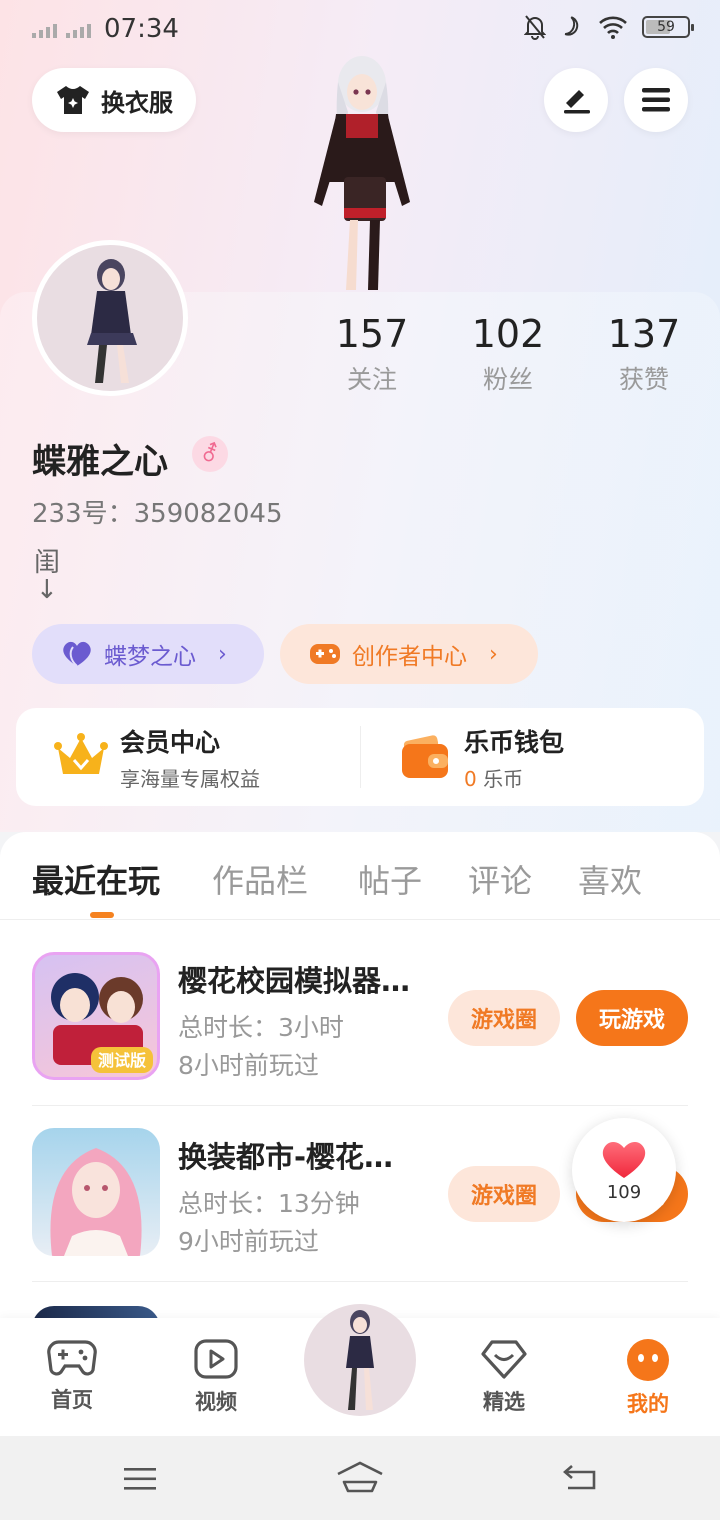  Describe the element at coordinates (535, 27) in the screenshot. I see `bell-muted-icon` at that location.